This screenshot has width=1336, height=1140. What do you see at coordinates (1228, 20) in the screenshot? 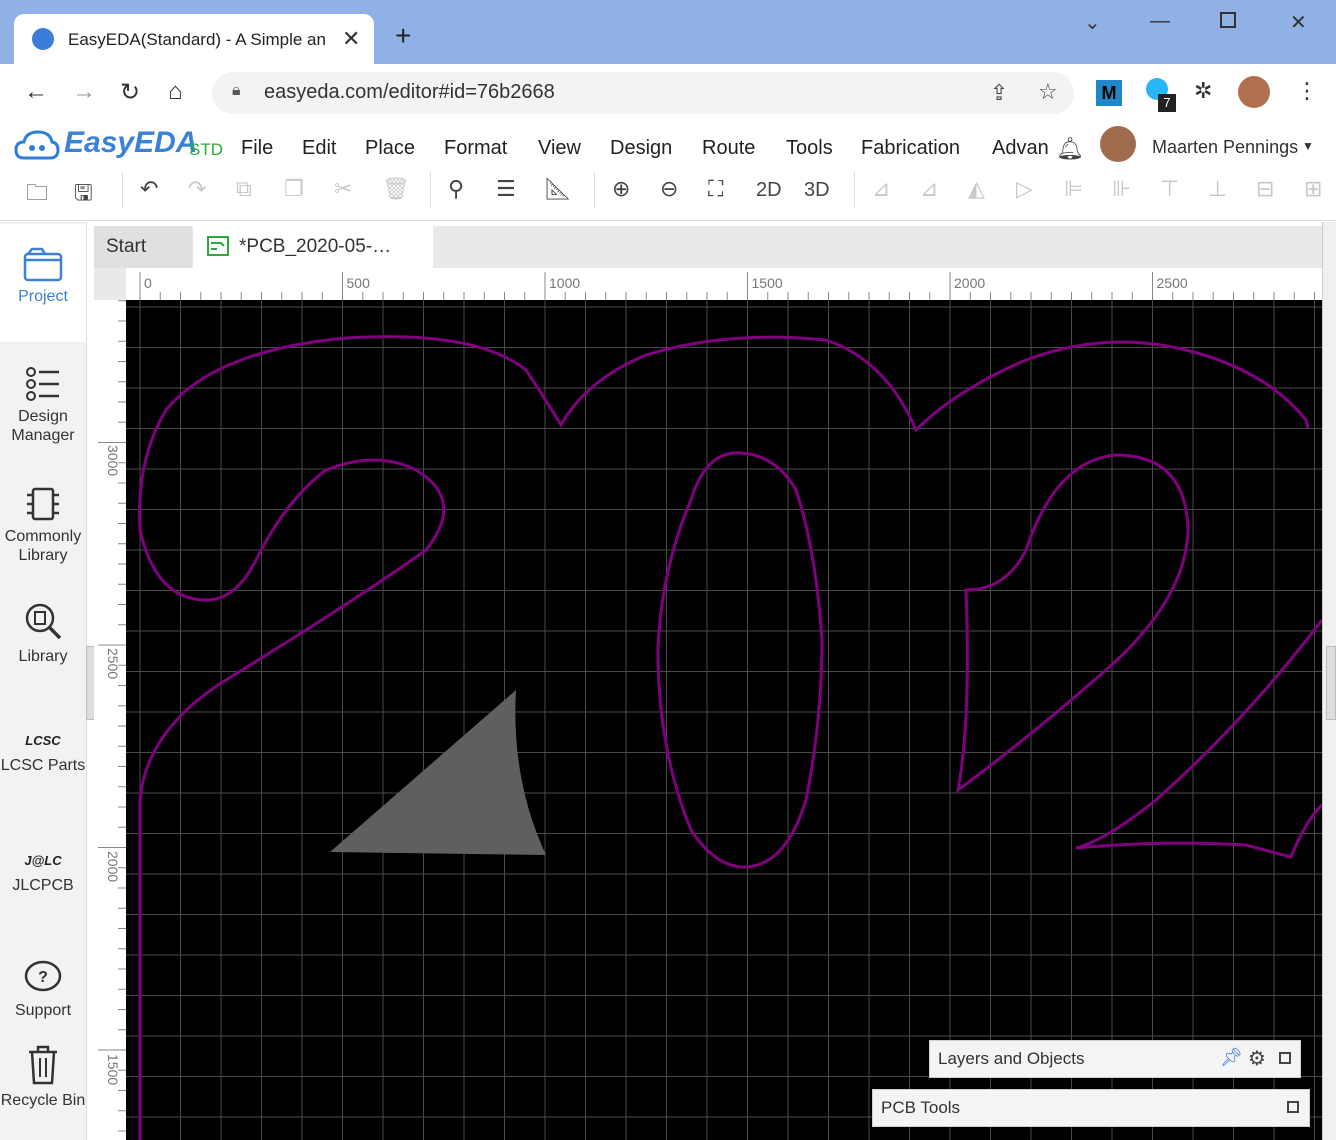
I see `maximize-button` at bounding box center [1228, 20].